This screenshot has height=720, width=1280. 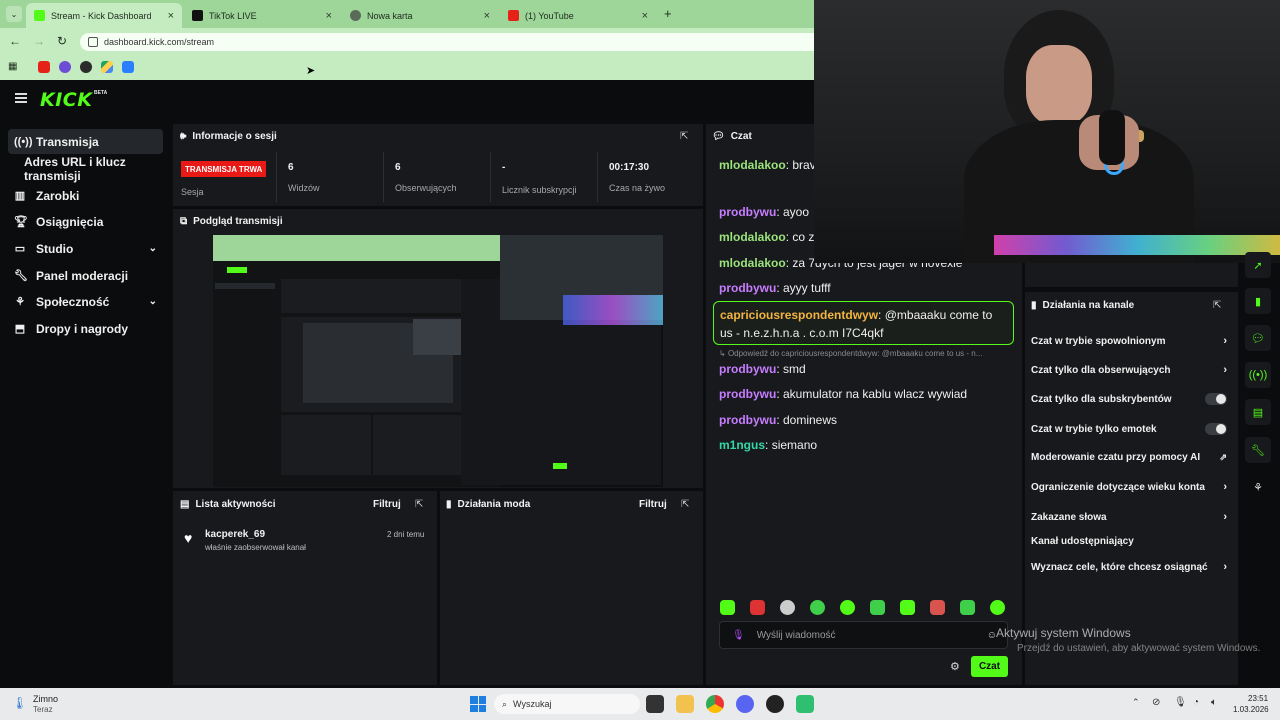 What do you see at coordinates (775, 704) in the screenshot?
I see `obs-icon` at bounding box center [775, 704].